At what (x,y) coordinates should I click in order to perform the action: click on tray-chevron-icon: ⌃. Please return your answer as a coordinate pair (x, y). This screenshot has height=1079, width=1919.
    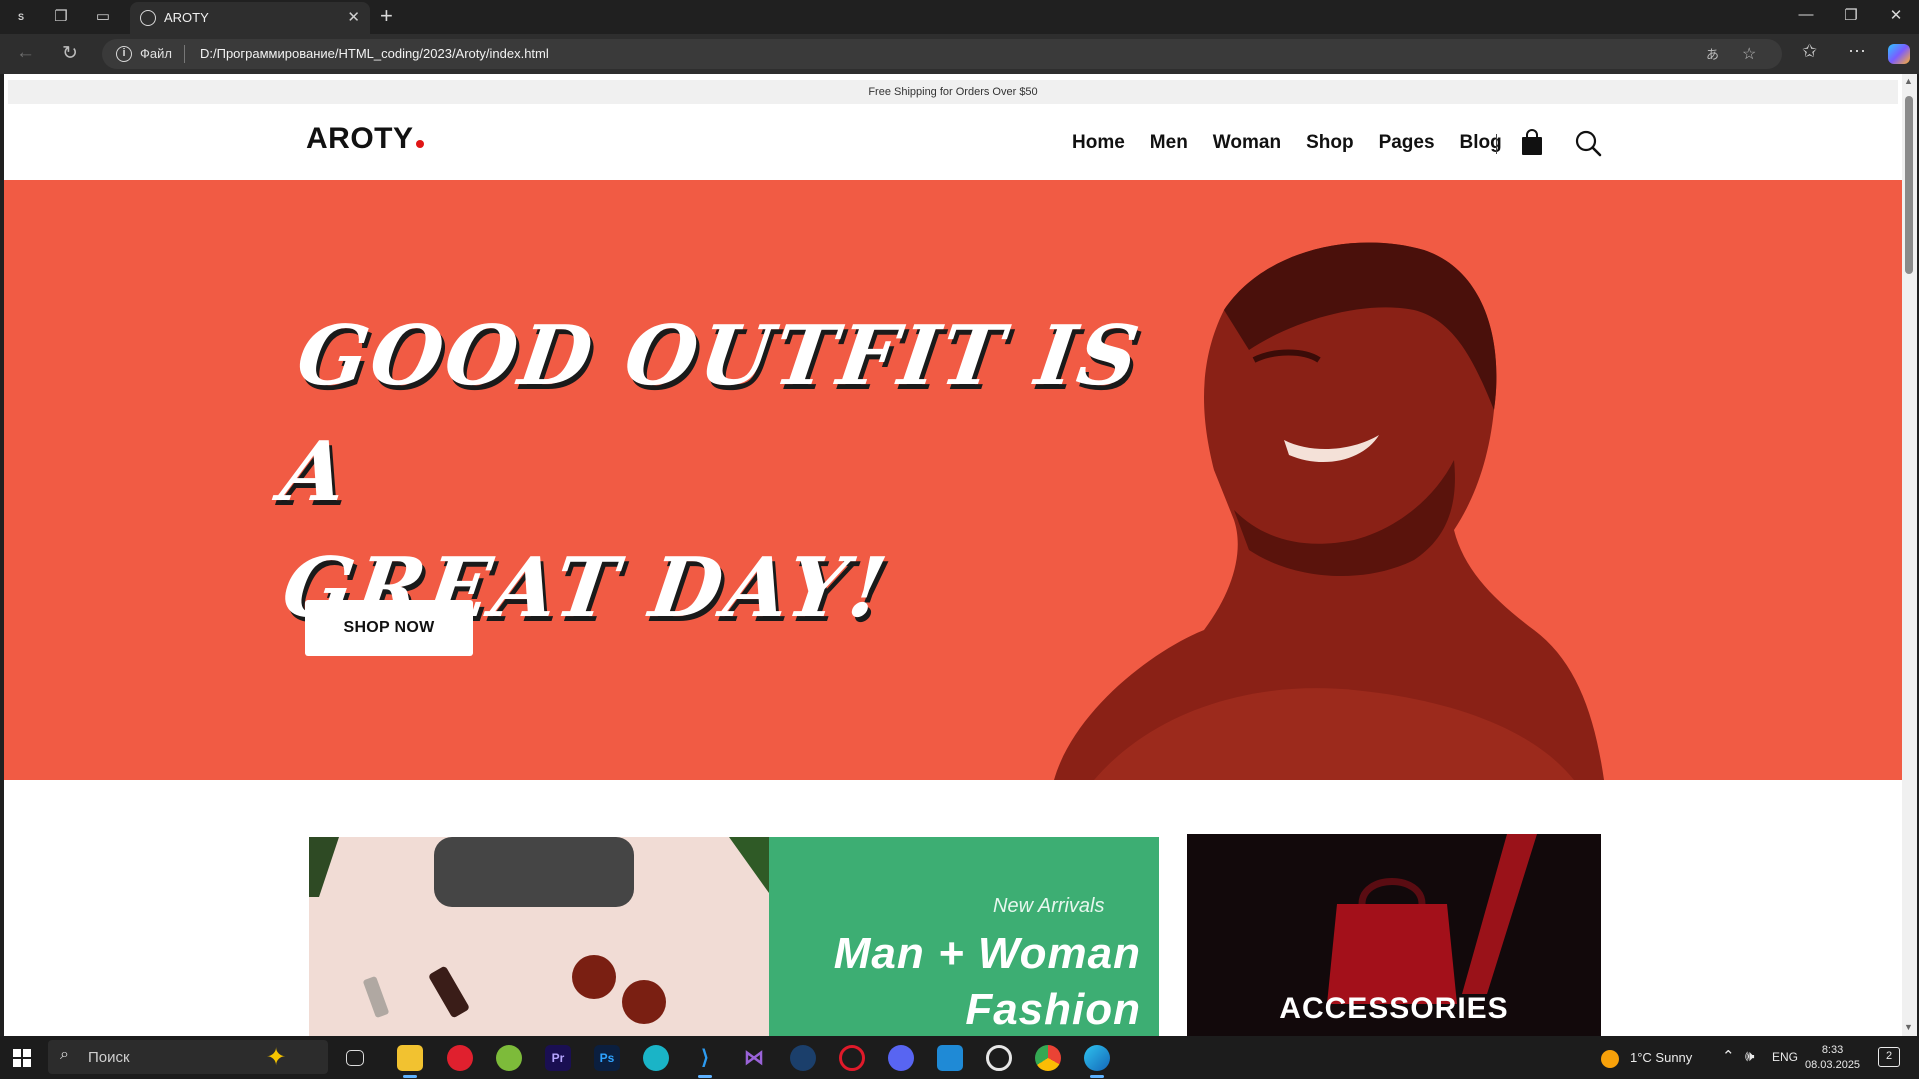
    Looking at the image, I should click on (1728, 1056).